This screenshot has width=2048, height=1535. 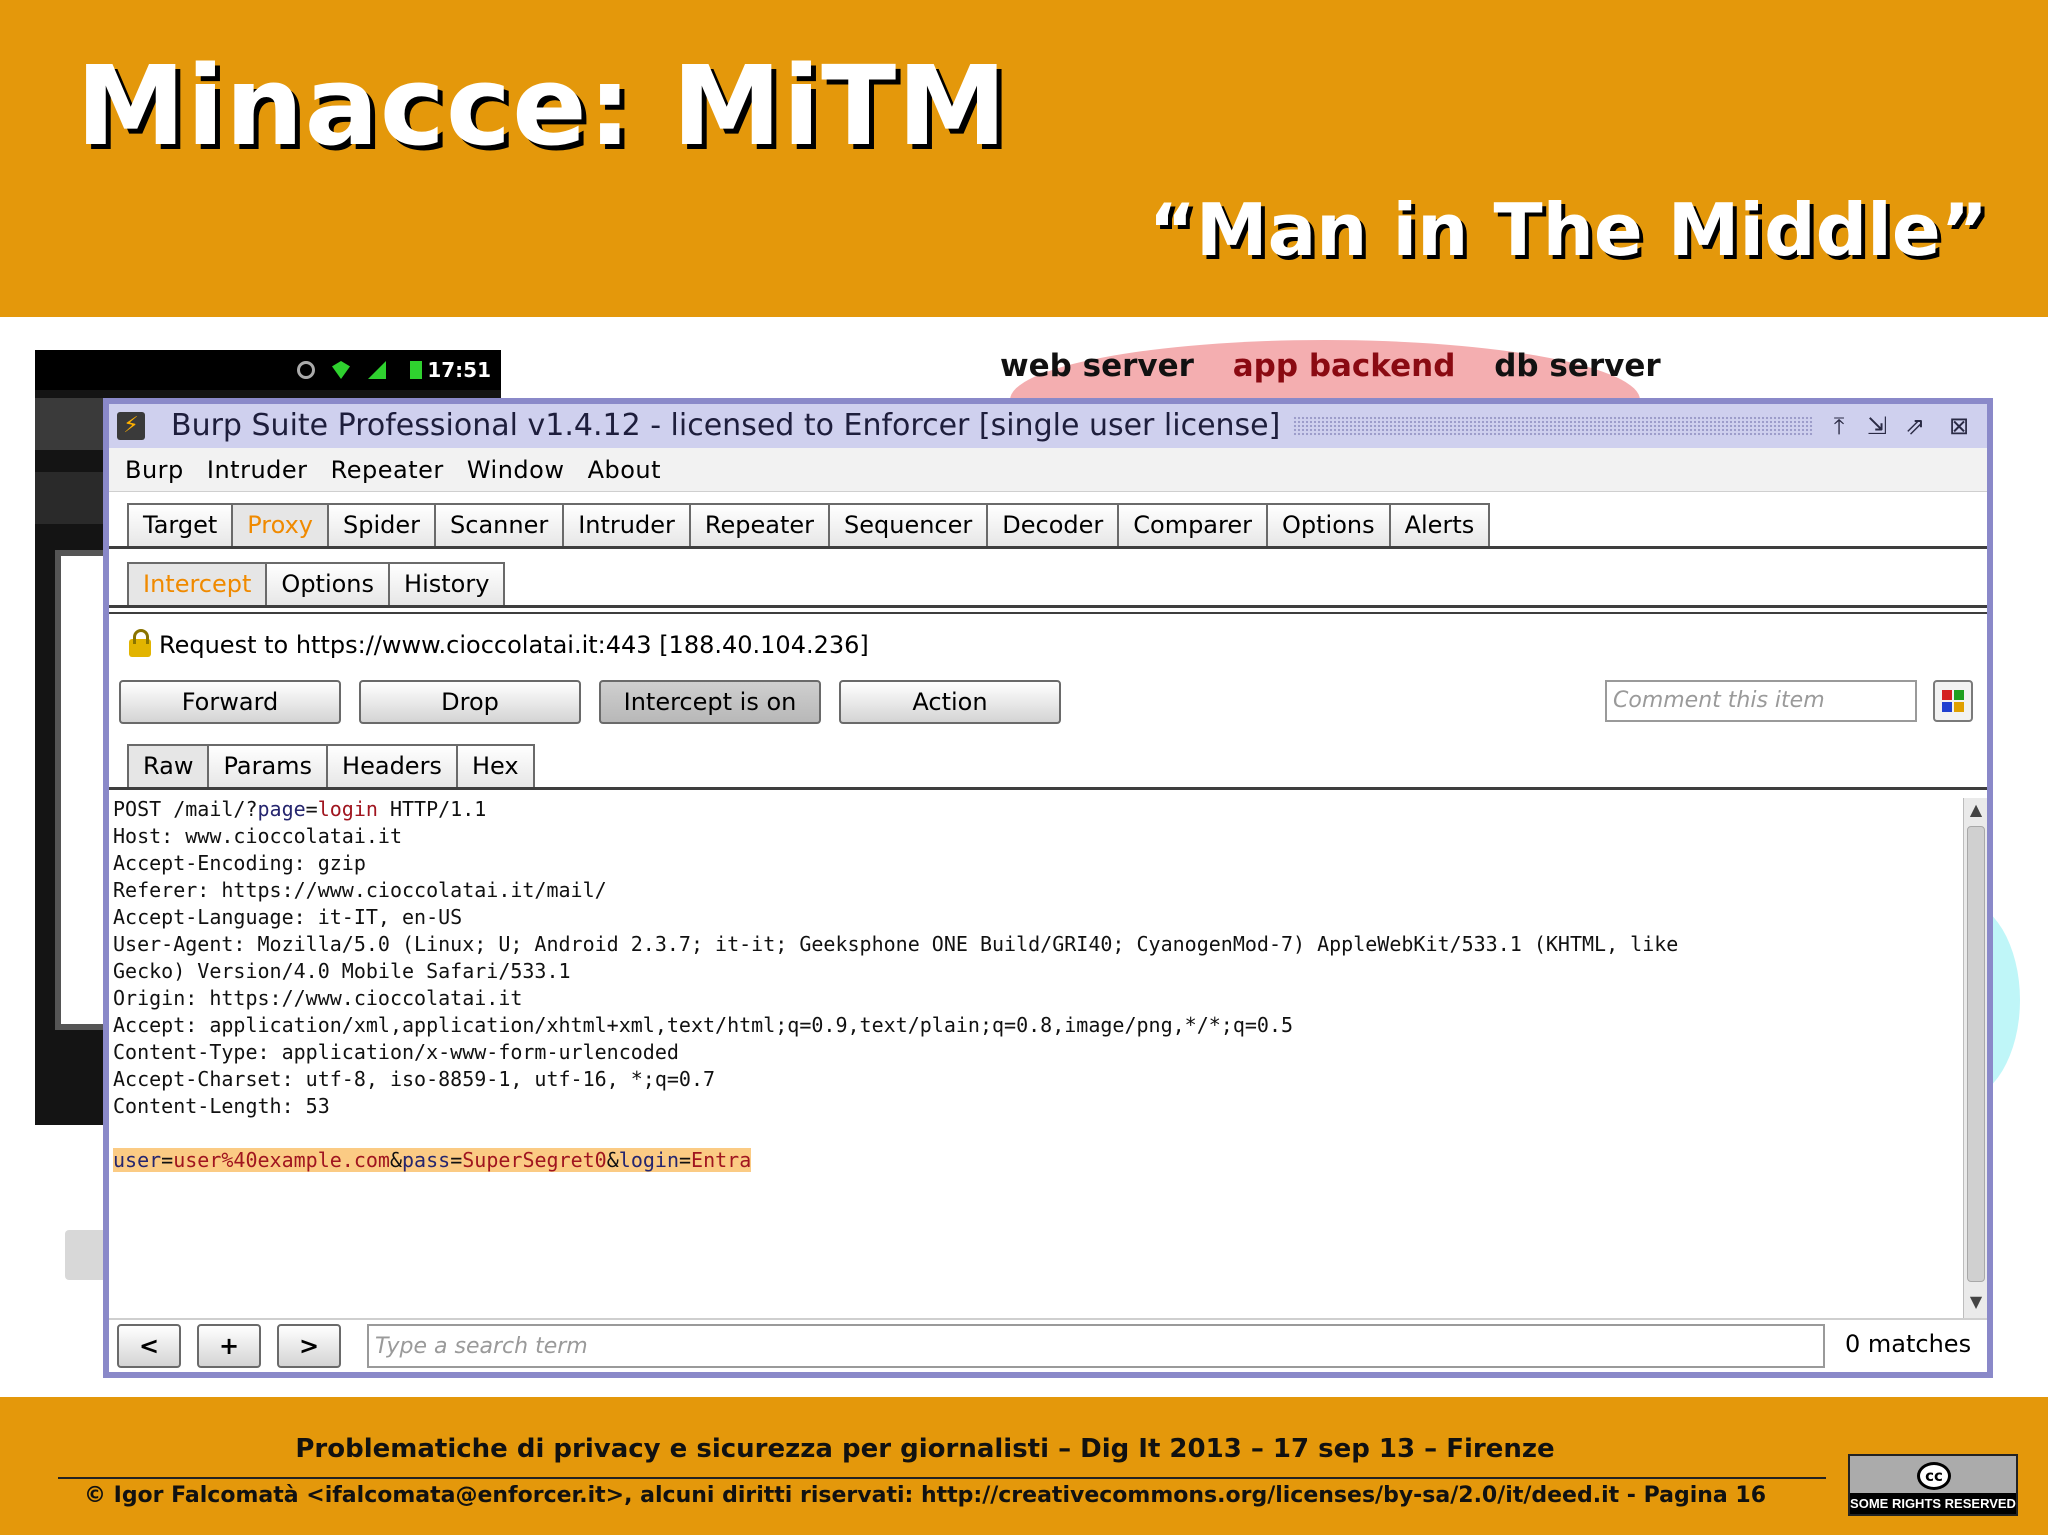 I want to click on pin-top-icon: ⤒, so click(x=1839, y=426).